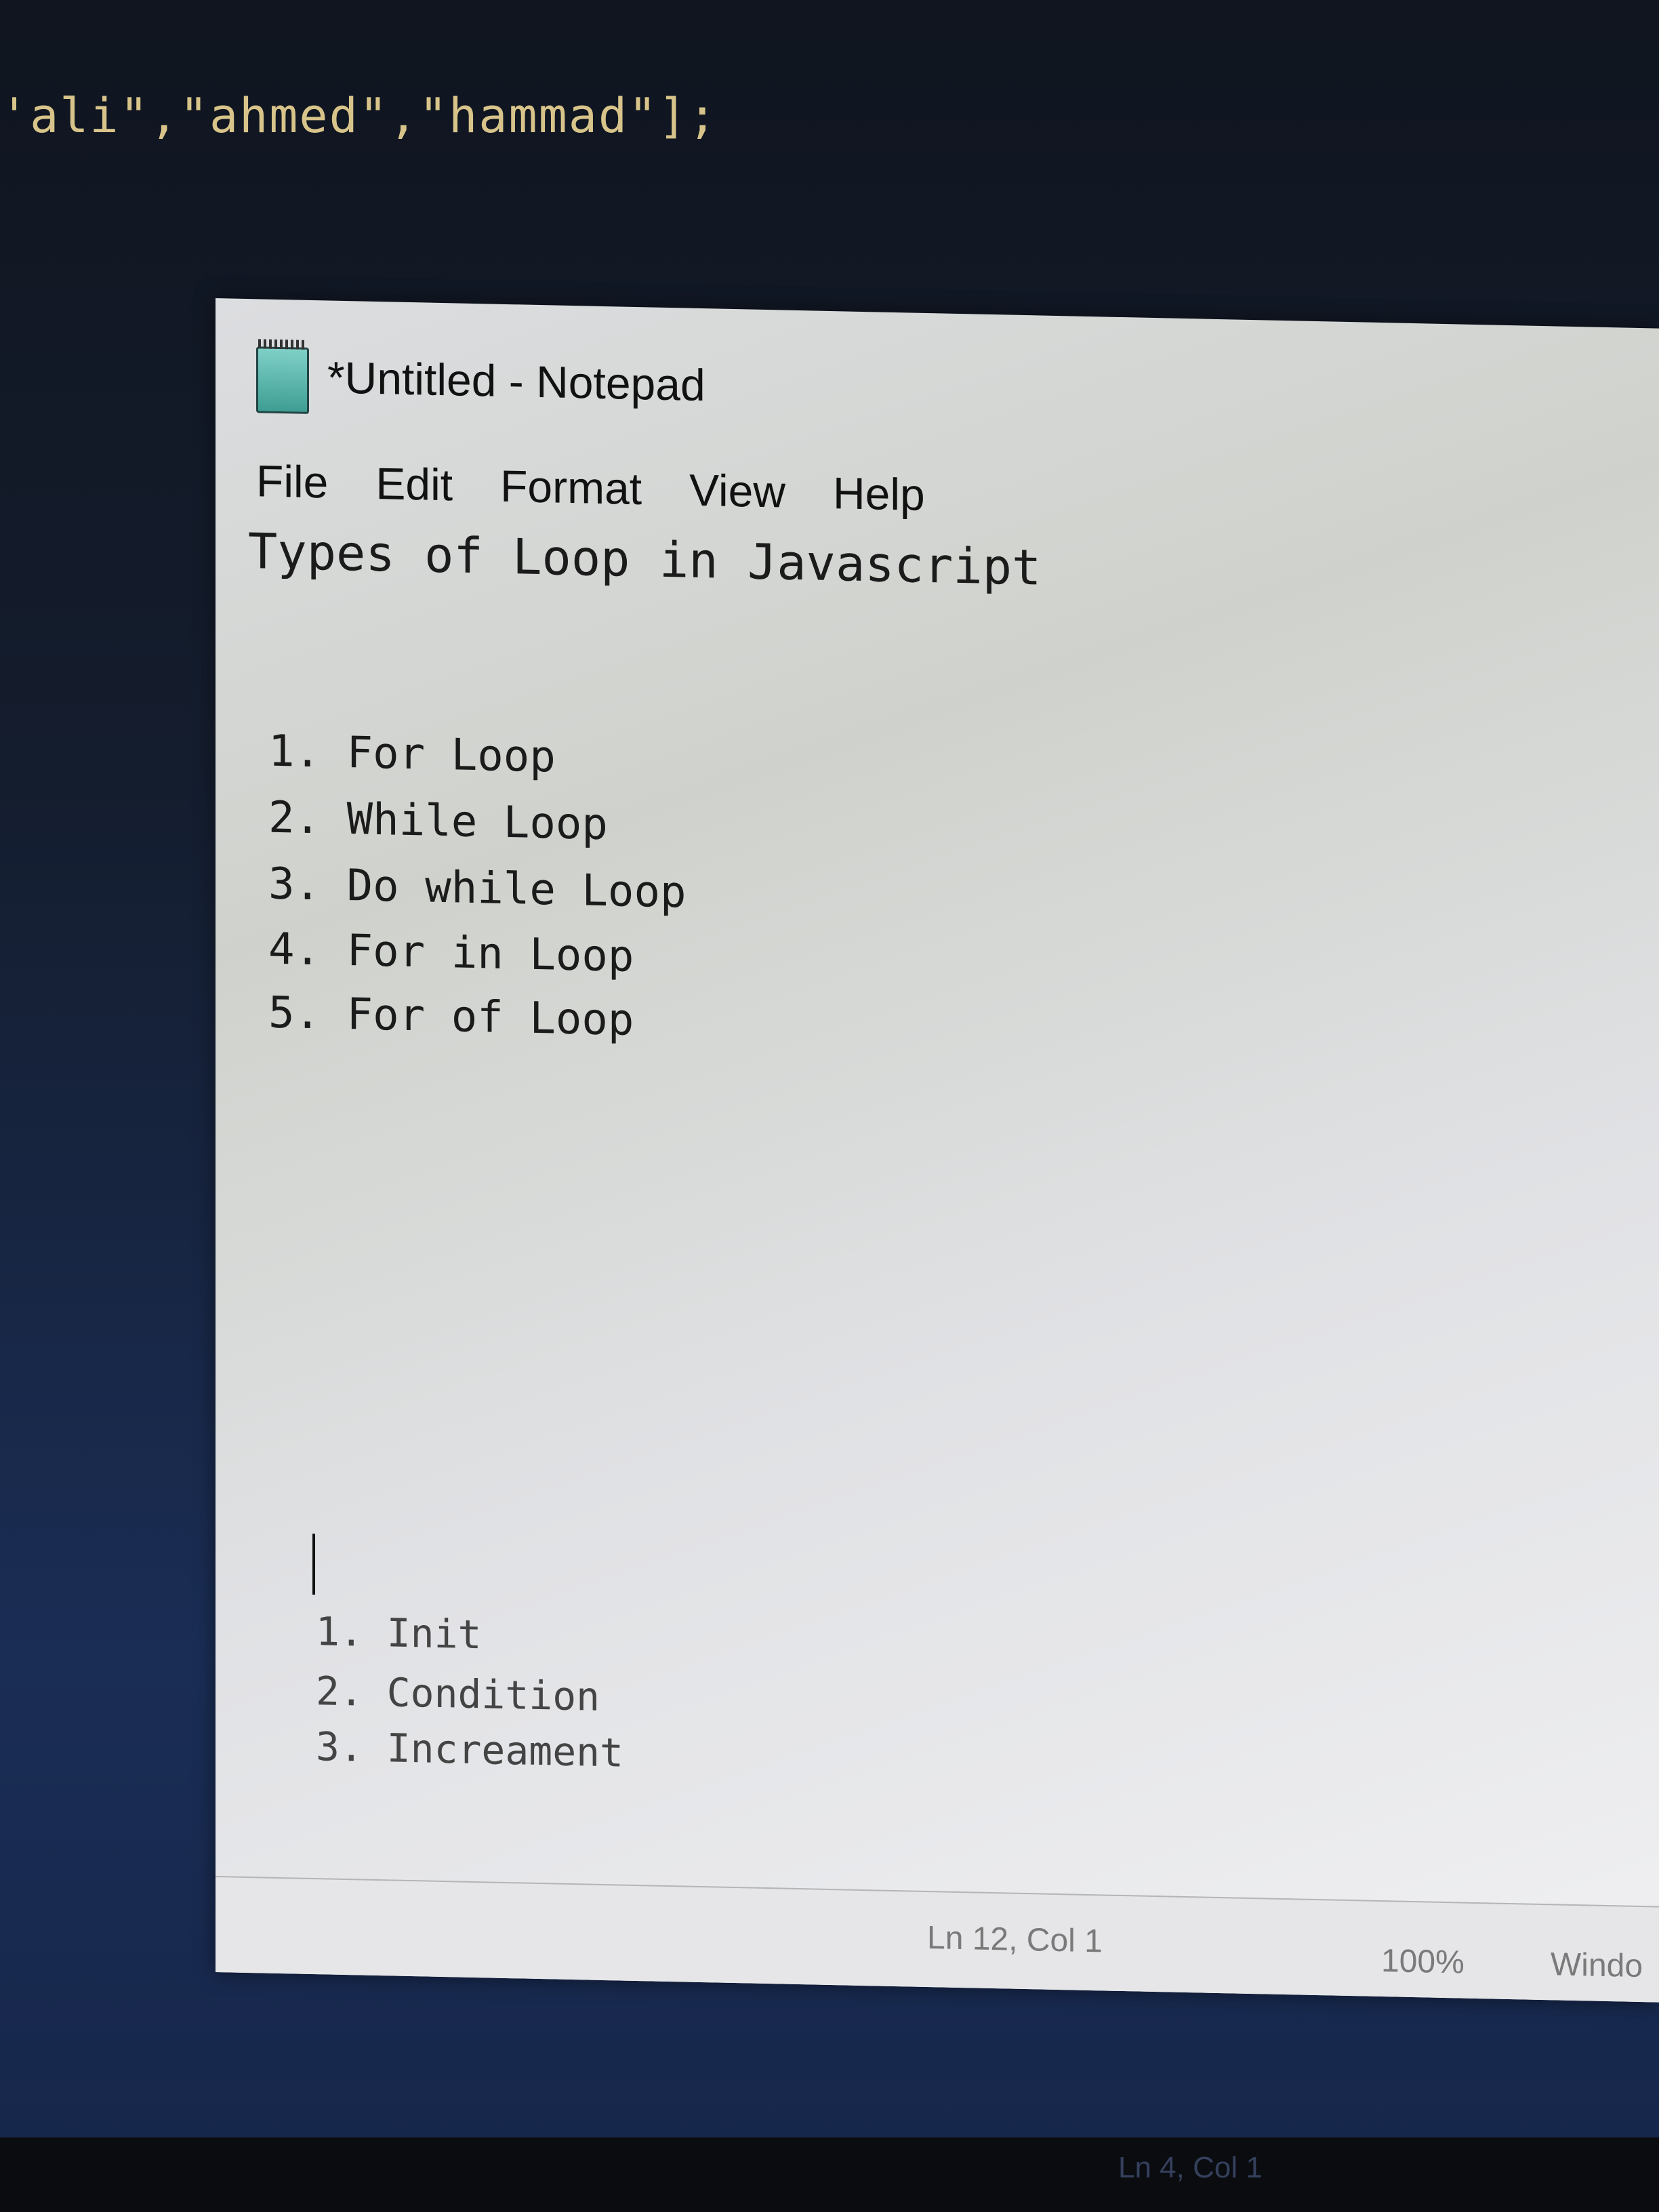 Image resolution: width=1659 pixels, height=2212 pixels. Describe the element at coordinates (399, 1633) in the screenshot. I see `loop-part-item: 1. Init` at that location.